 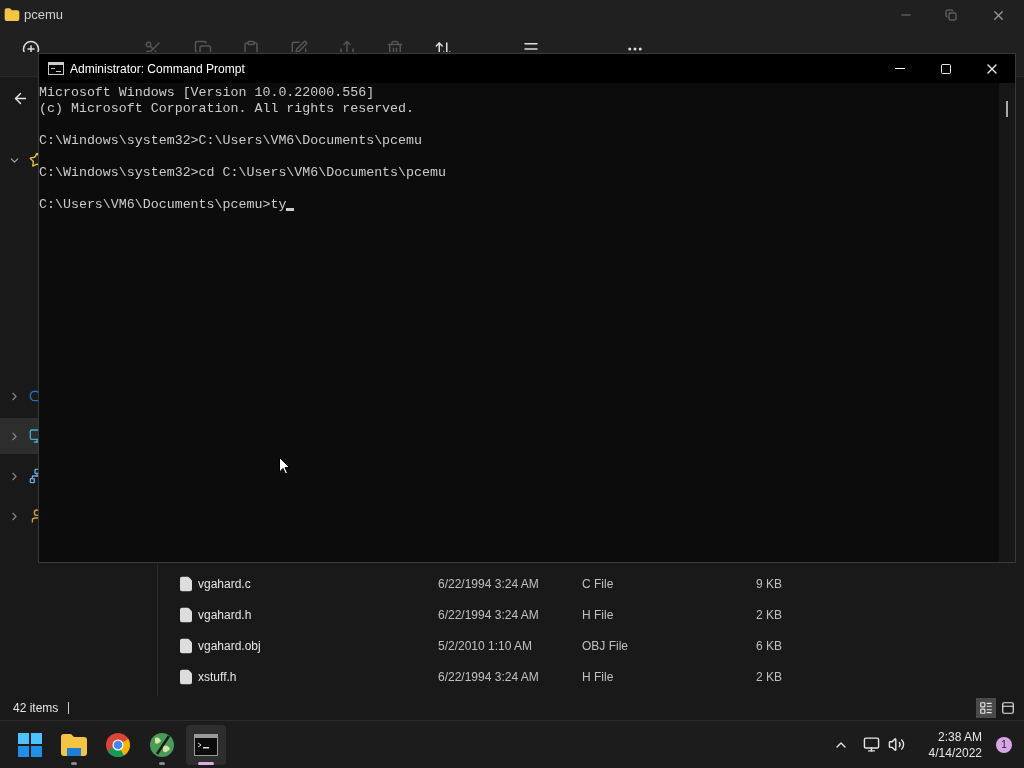 What do you see at coordinates (36, 708) in the screenshot?
I see `item-count: 42 items` at bounding box center [36, 708].